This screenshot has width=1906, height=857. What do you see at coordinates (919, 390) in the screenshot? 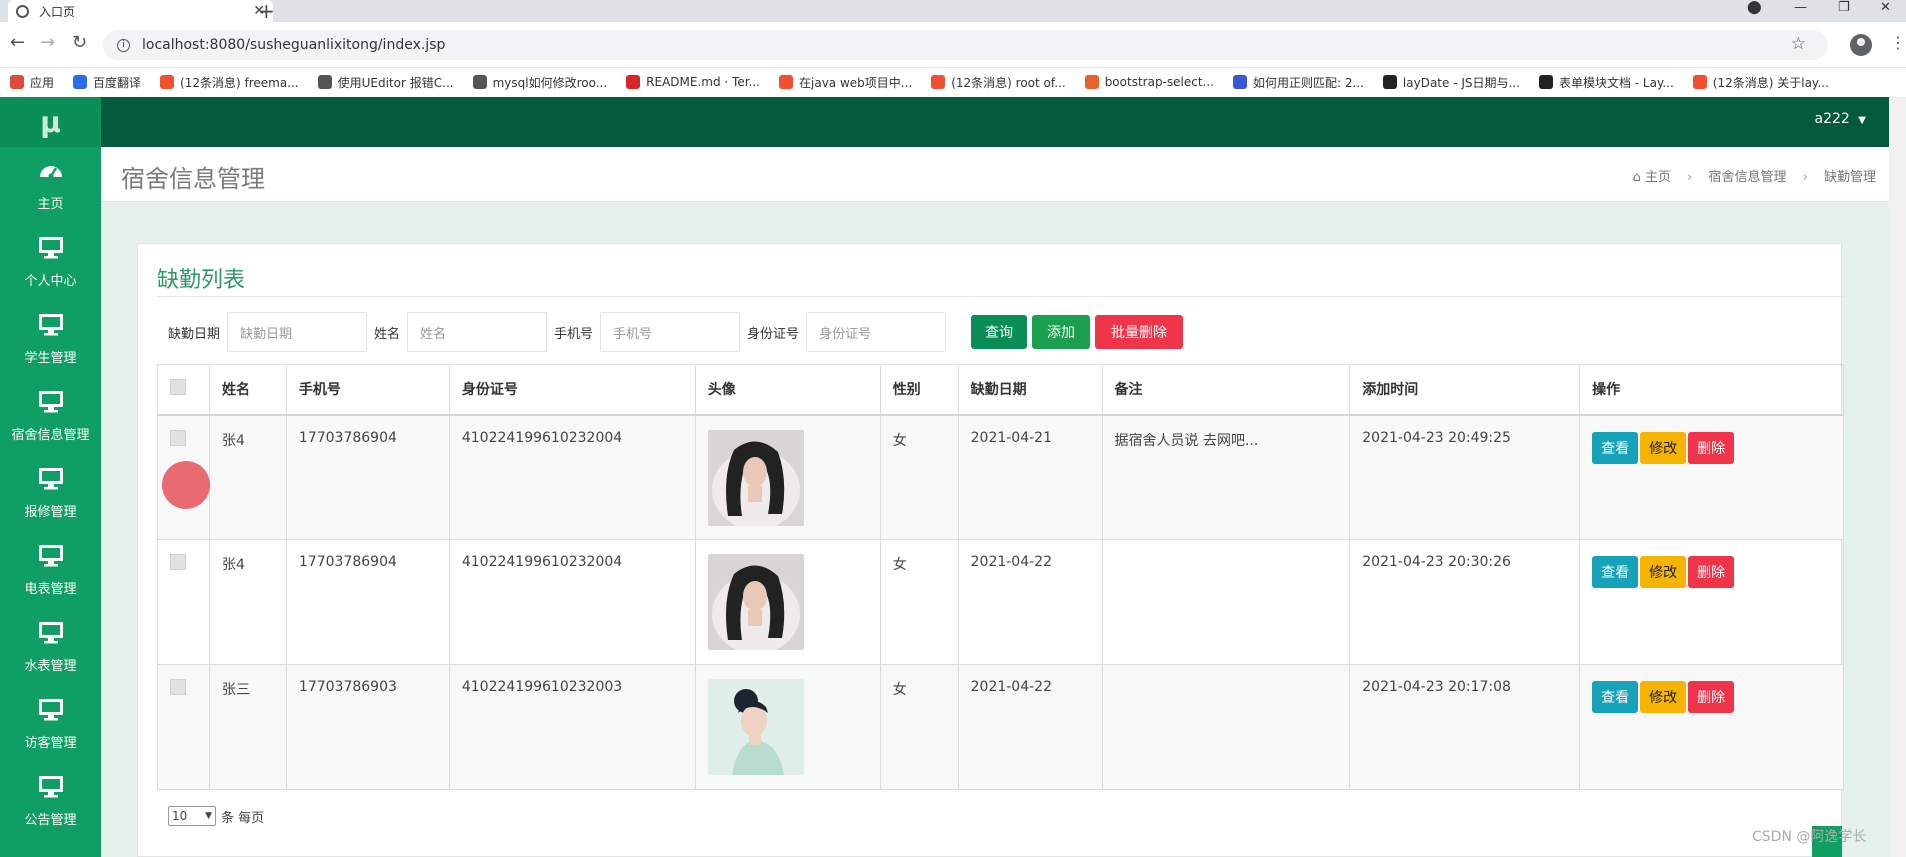
I see `column-header: 性别` at bounding box center [919, 390].